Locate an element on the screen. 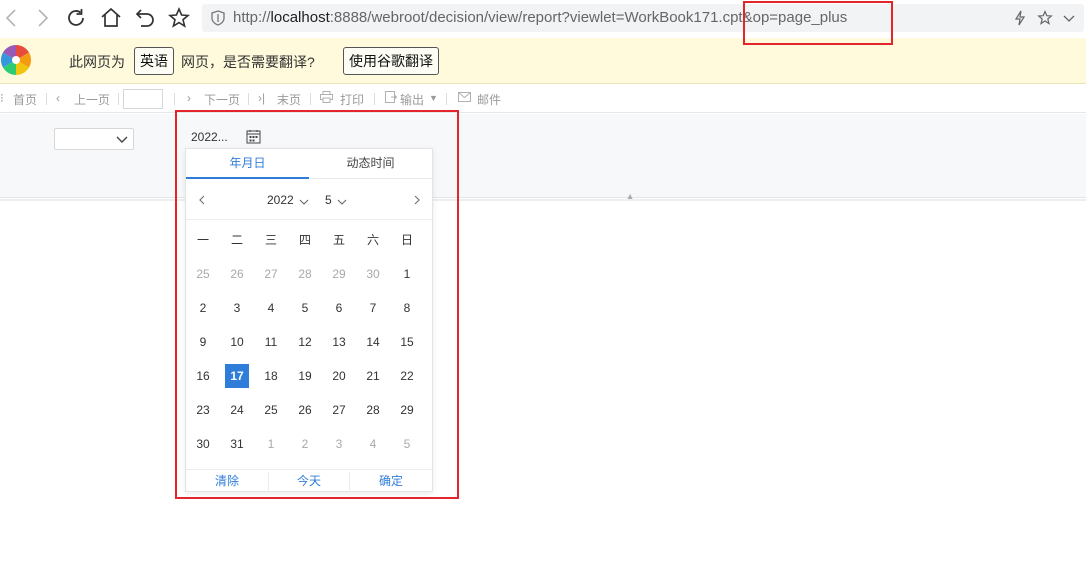  prev-page-icon: ‹ is located at coordinates (58, 98).